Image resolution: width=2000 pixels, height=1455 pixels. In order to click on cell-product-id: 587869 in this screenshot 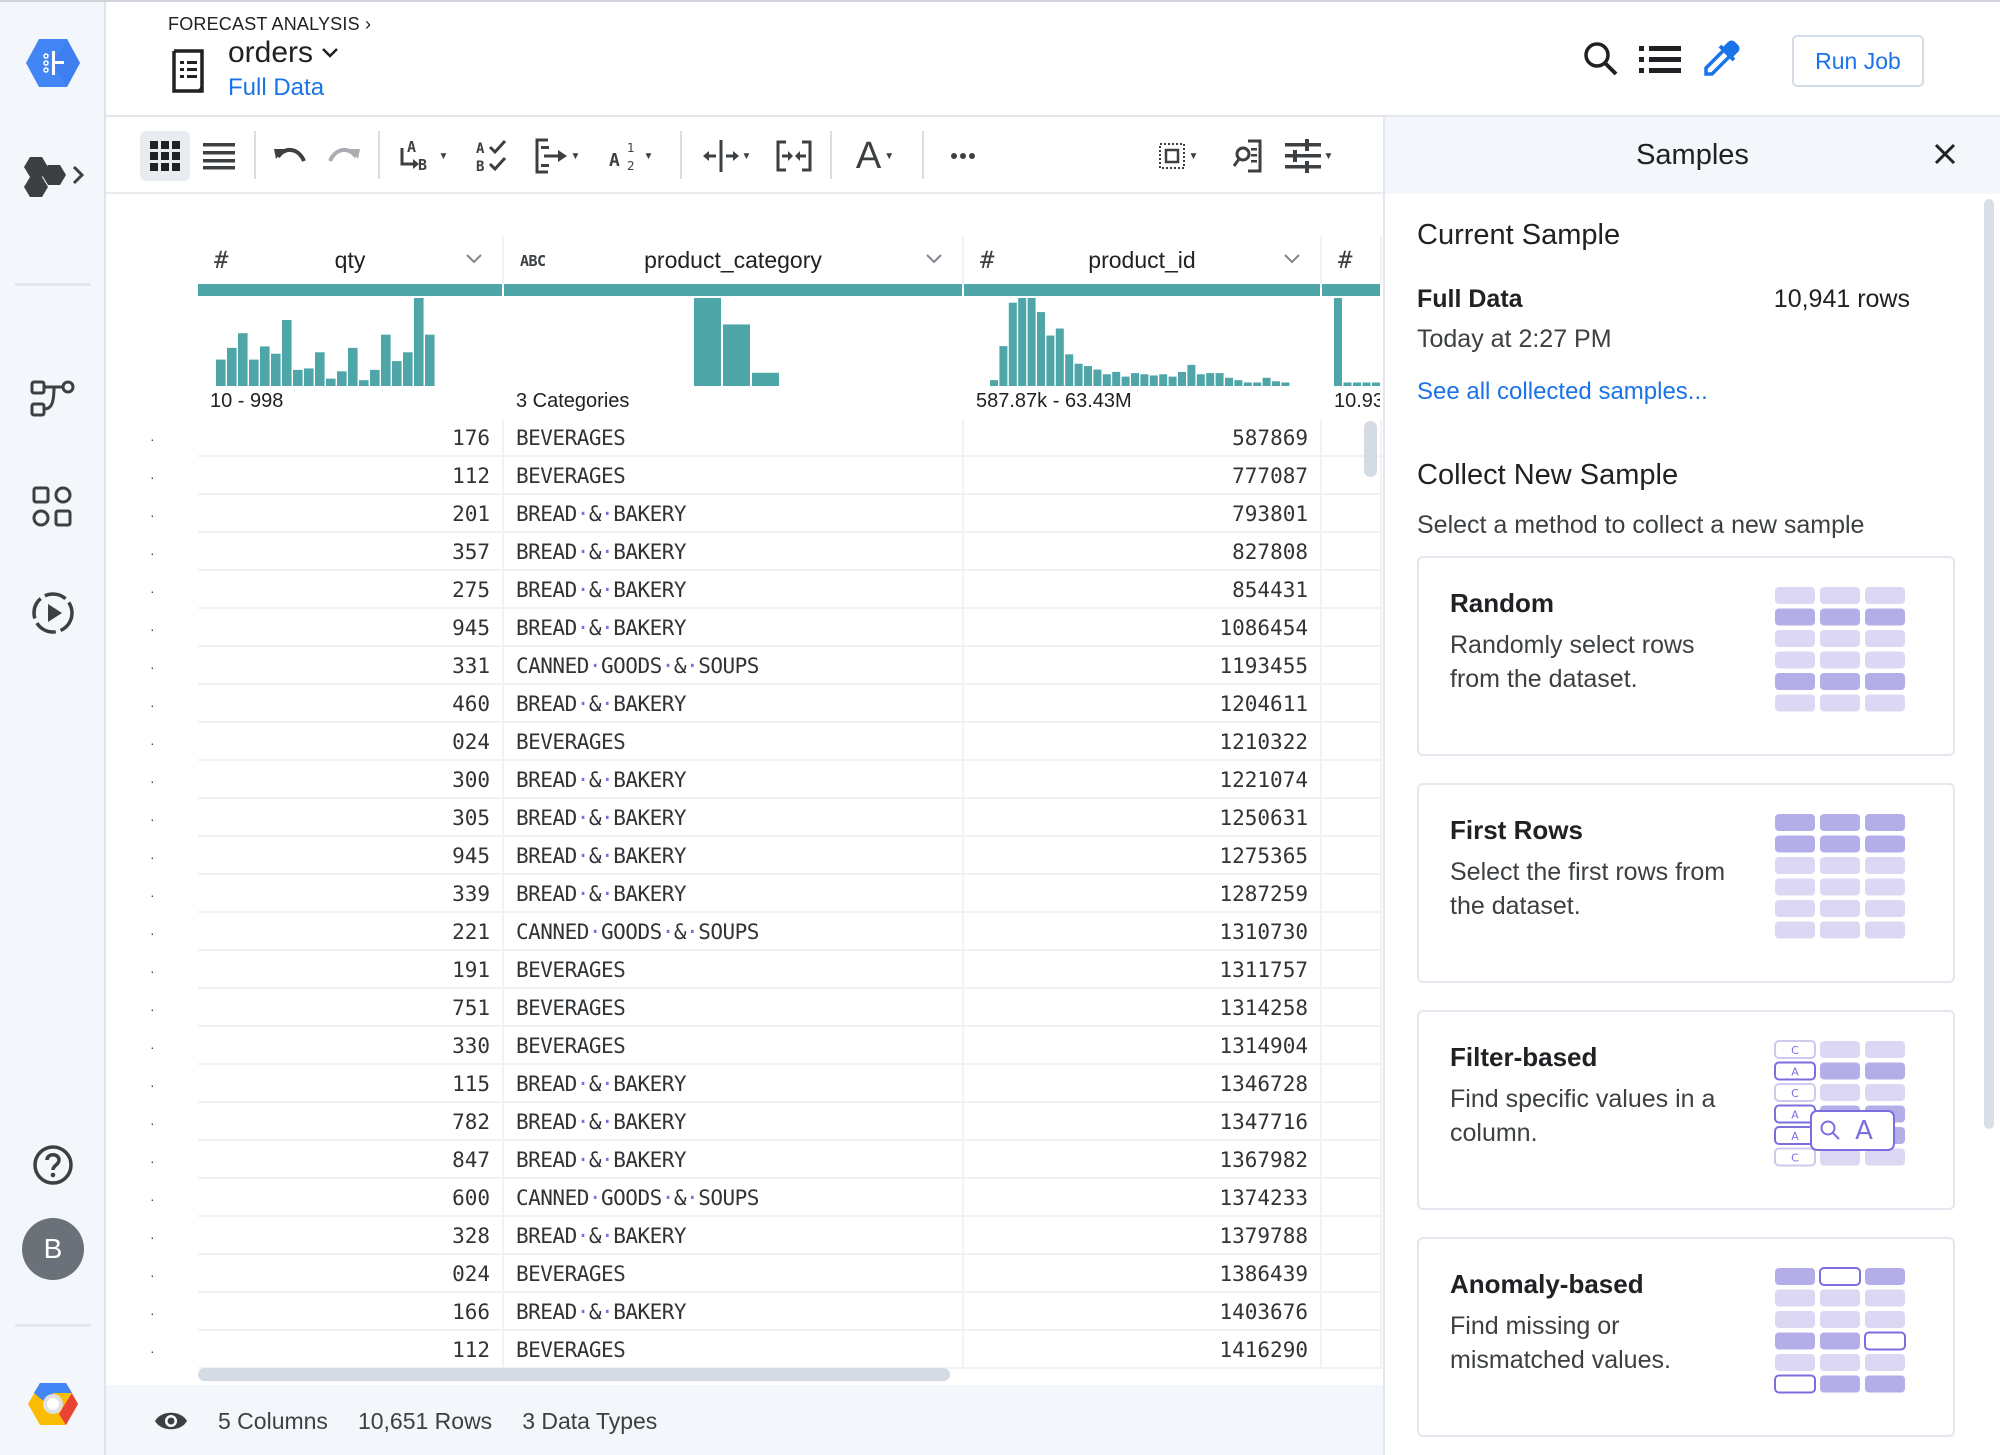, I will do `click(1143, 438)`.